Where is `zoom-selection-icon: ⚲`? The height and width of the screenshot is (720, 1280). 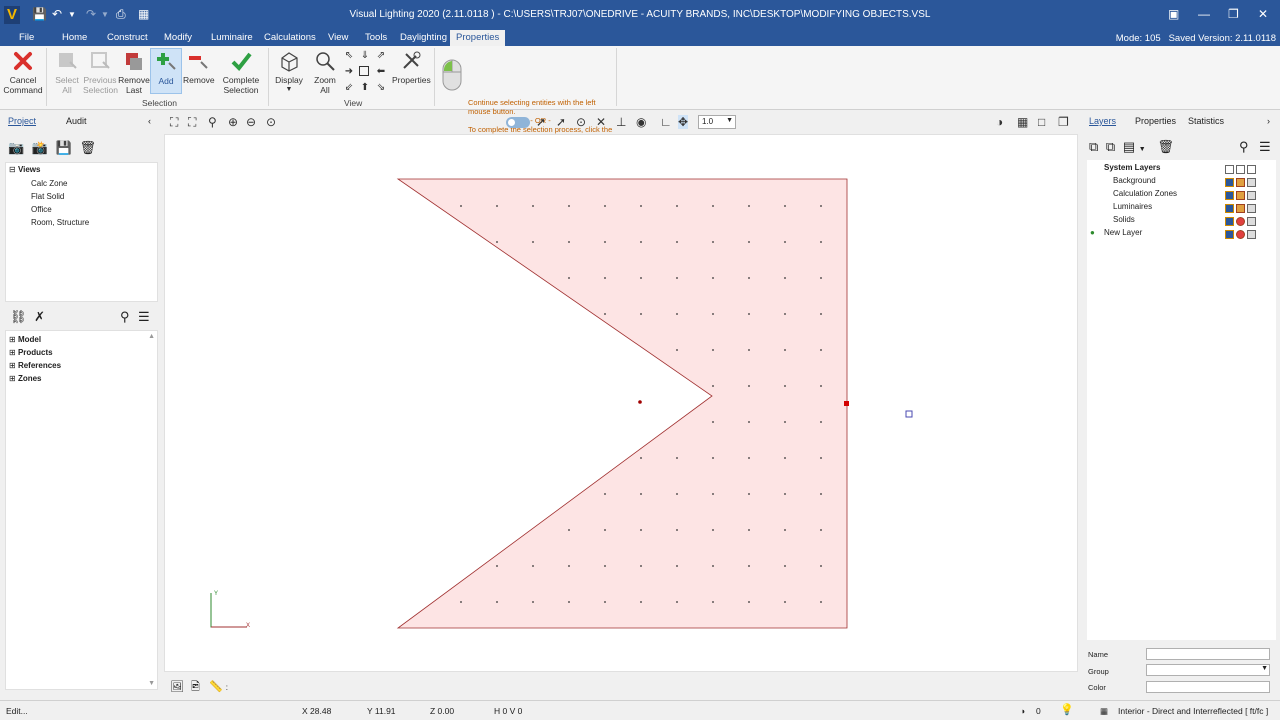 zoom-selection-icon: ⚲ is located at coordinates (212, 122).